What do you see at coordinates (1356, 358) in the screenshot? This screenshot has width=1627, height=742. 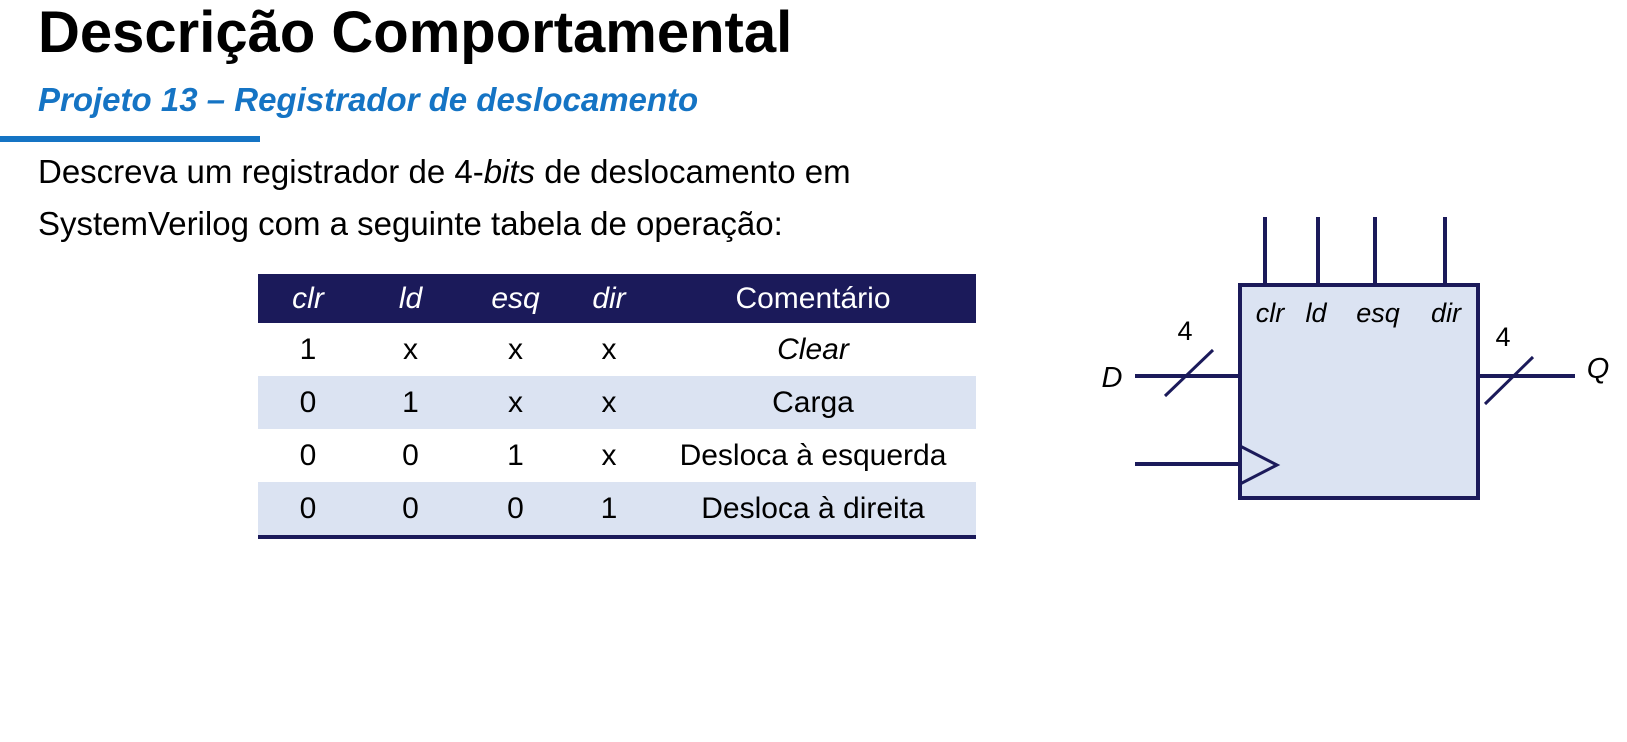 I see `register-block-diagram: clr ld esq dir 4 D 4 Q` at bounding box center [1356, 358].